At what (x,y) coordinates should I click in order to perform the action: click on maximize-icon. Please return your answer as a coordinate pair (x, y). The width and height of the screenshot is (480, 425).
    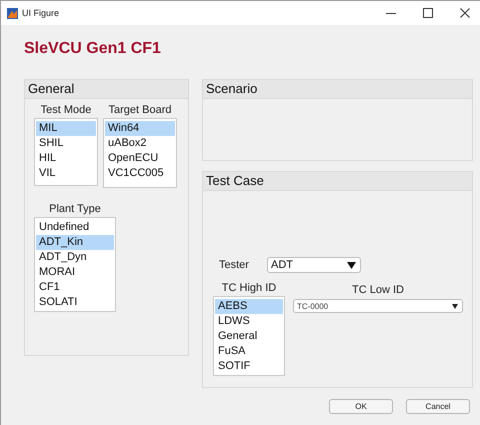
    Looking at the image, I should click on (428, 13).